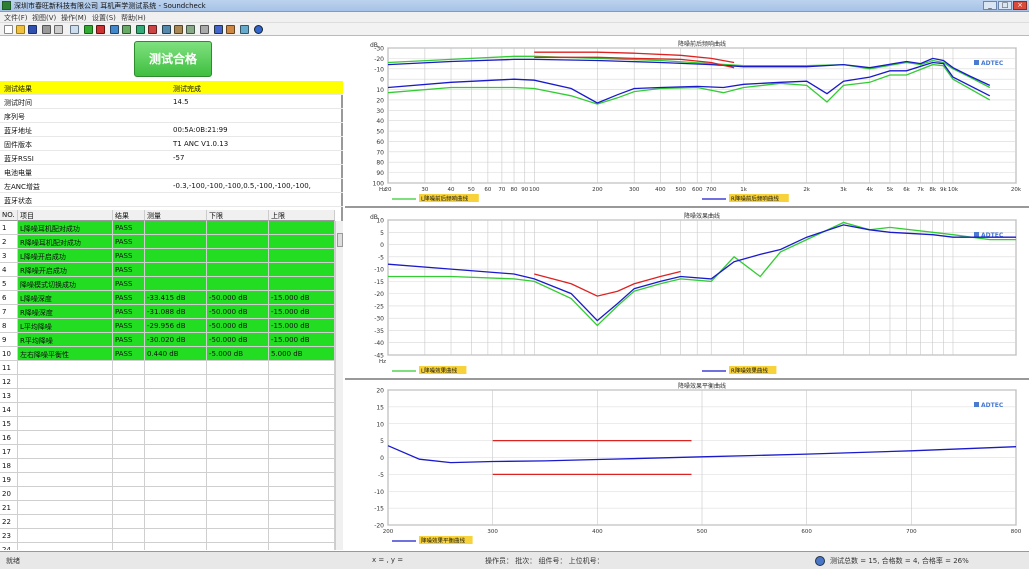 The height and width of the screenshot is (569, 1029). I want to click on table-row: 11, so click(167, 368).